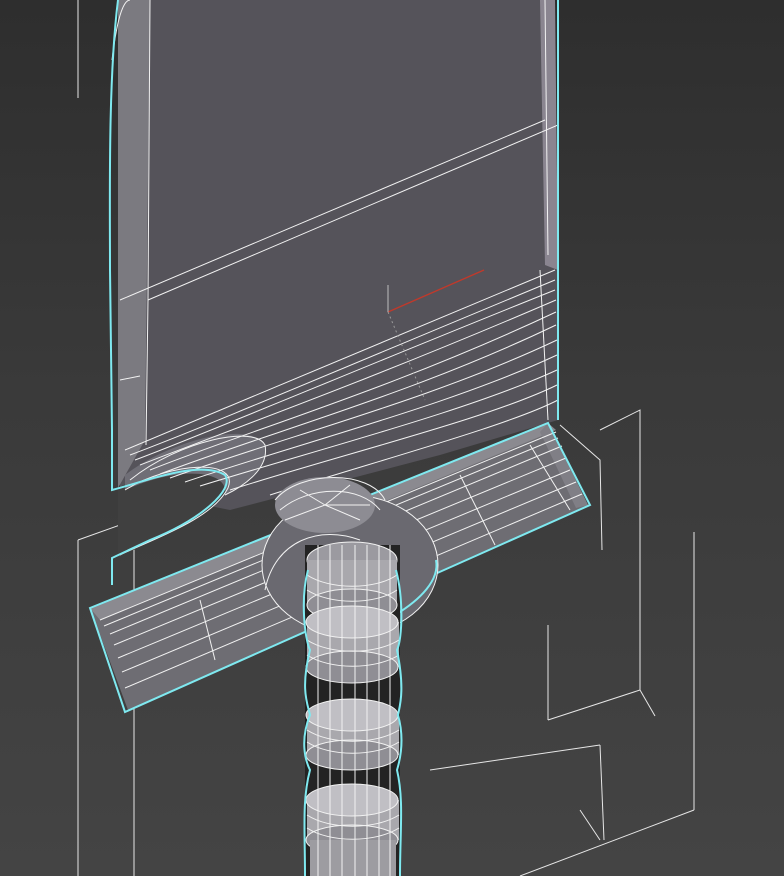  Describe the element at coordinates (352, 708) in the screenshot. I see `handle-mesh` at that location.